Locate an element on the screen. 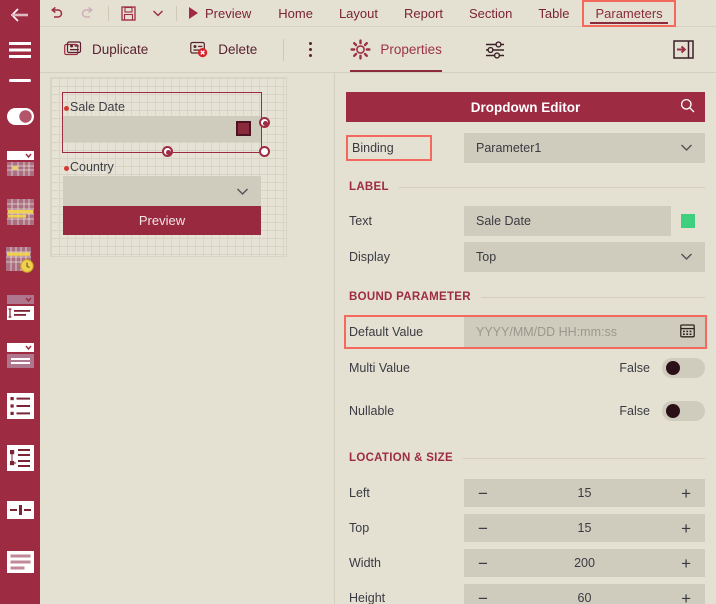 The image size is (716, 604). slider-icon is located at coordinates (20, 510).